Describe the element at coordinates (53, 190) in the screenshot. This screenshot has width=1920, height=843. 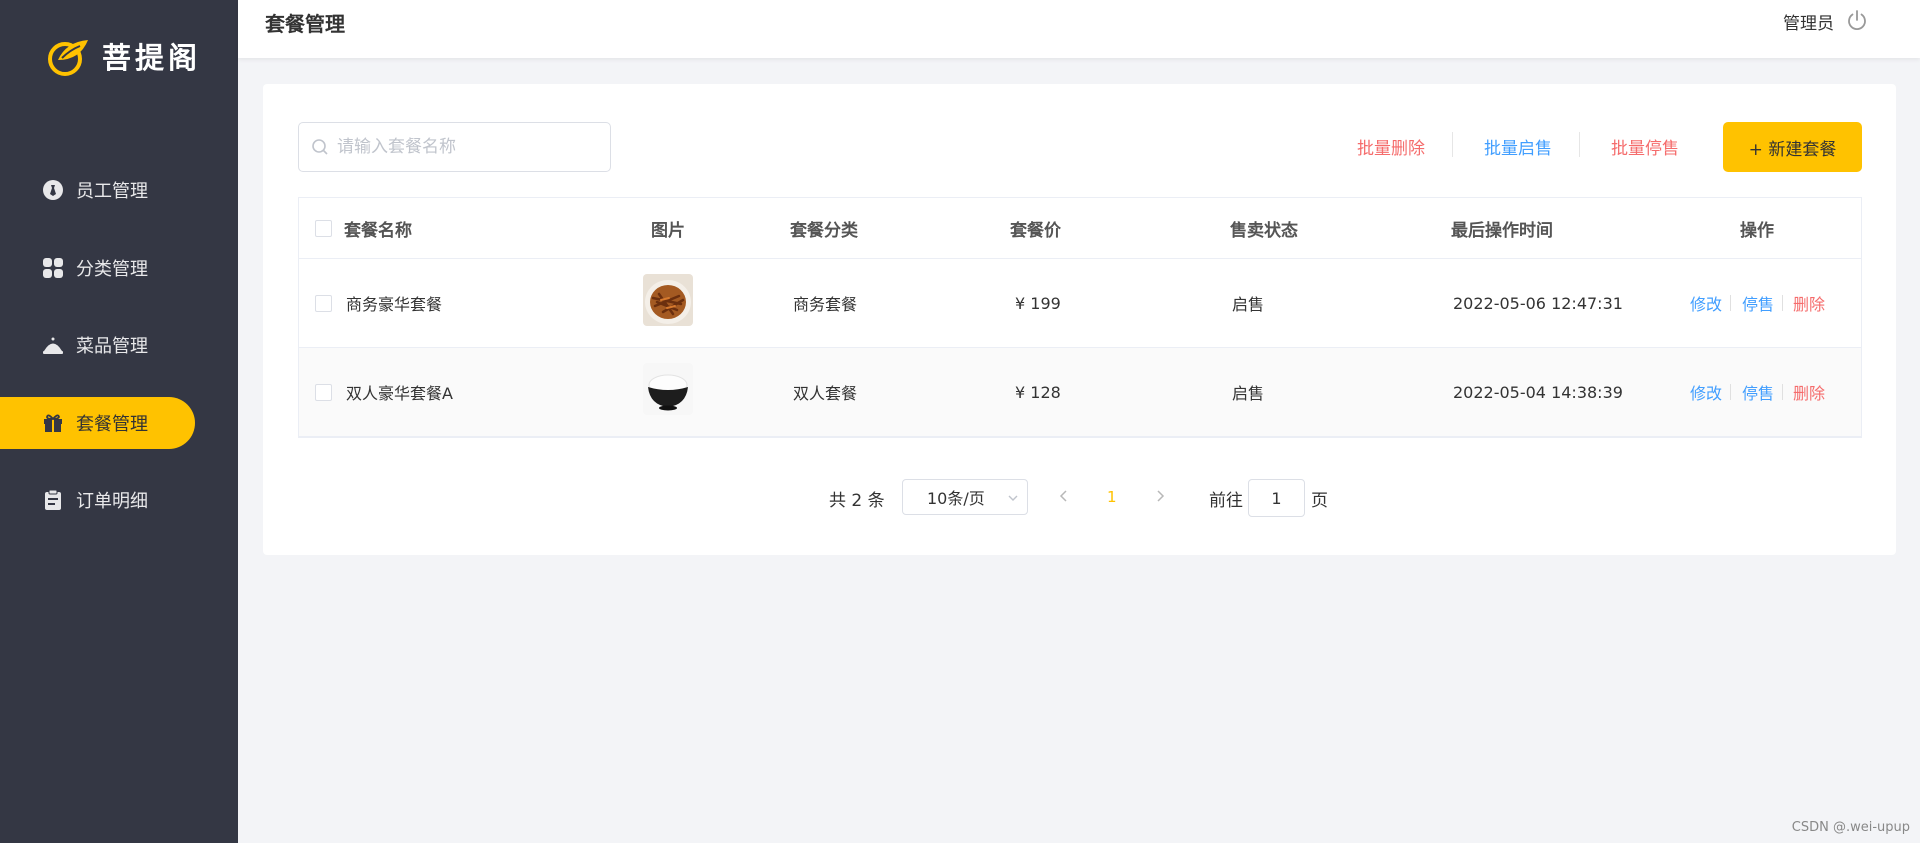
I see `employee-icon` at that location.